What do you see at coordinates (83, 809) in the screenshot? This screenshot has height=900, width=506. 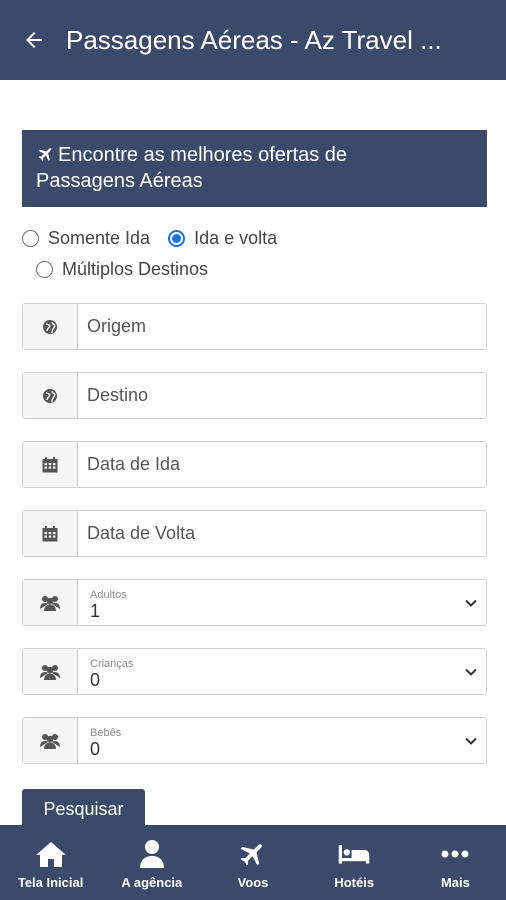 I see `search-button: Pesquisar` at bounding box center [83, 809].